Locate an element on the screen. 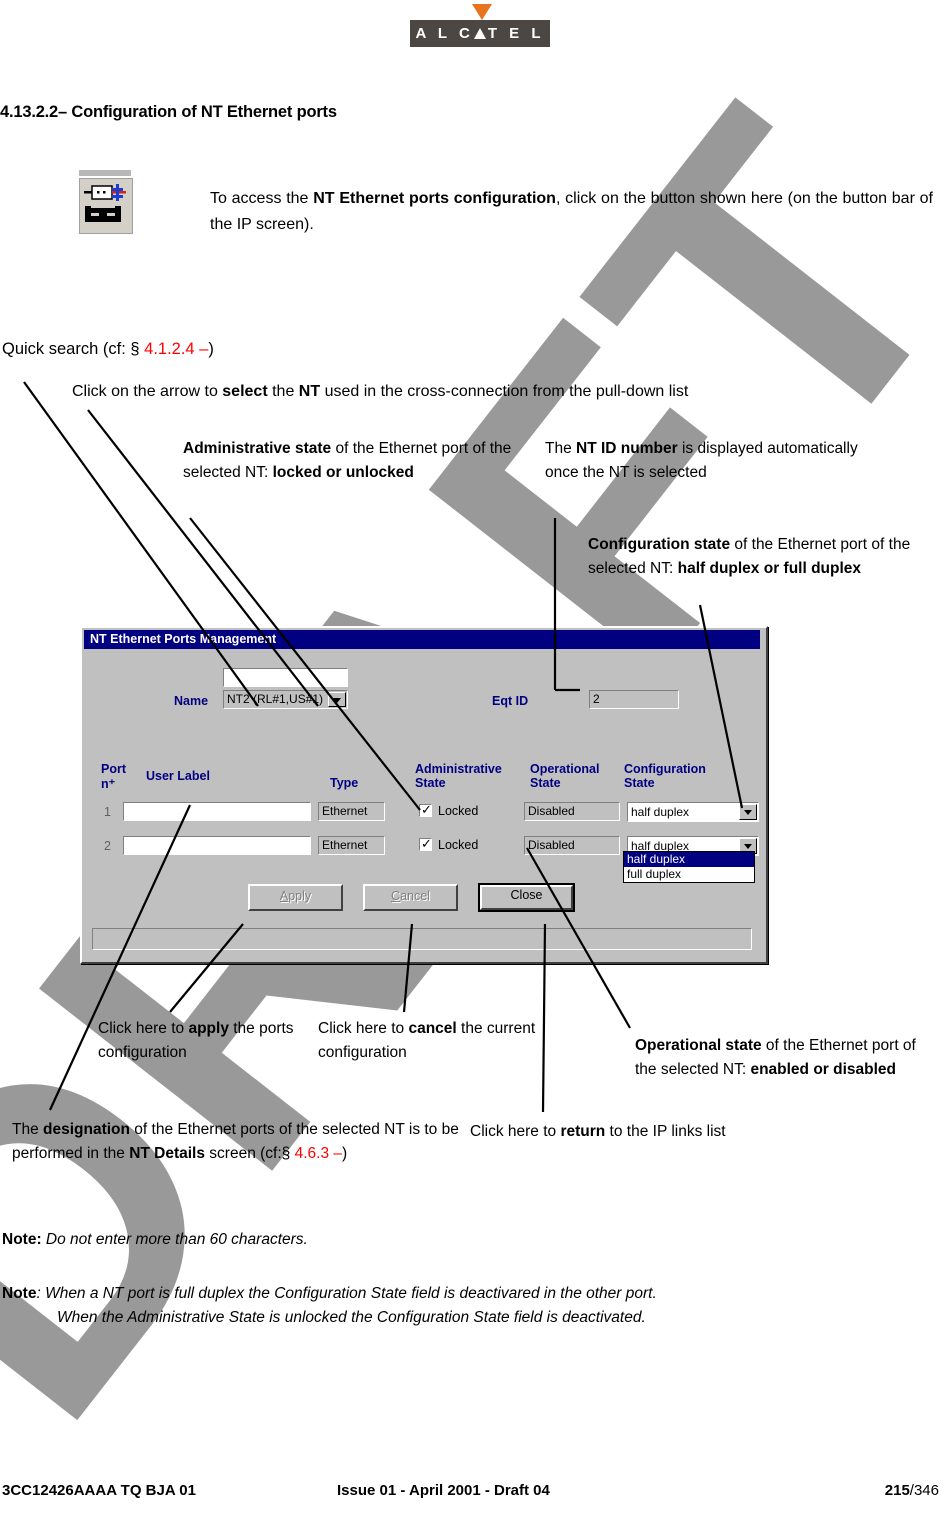 The height and width of the screenshot is (1527, 943). callout-design-bold2: NT Details is located at coordinates (167, 1153).